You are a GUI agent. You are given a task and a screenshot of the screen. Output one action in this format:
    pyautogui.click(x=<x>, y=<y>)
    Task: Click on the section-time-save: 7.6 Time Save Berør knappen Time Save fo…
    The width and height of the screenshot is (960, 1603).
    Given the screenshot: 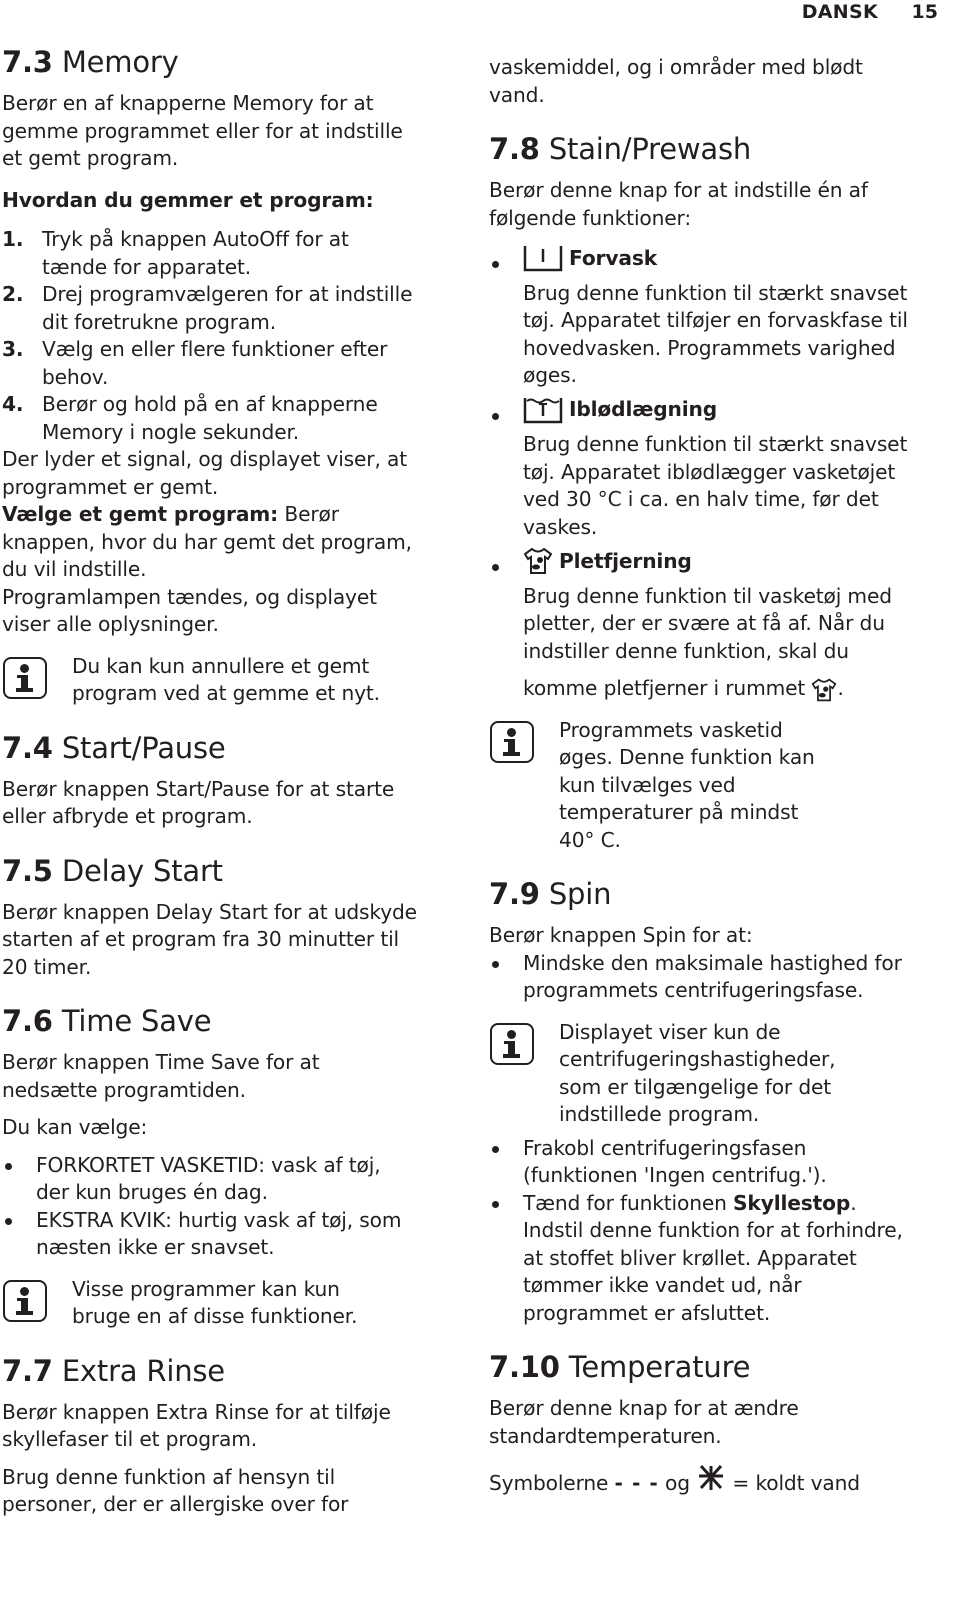 What is the action you would take?
    pyautogui.click(x=235, y=1167)
    